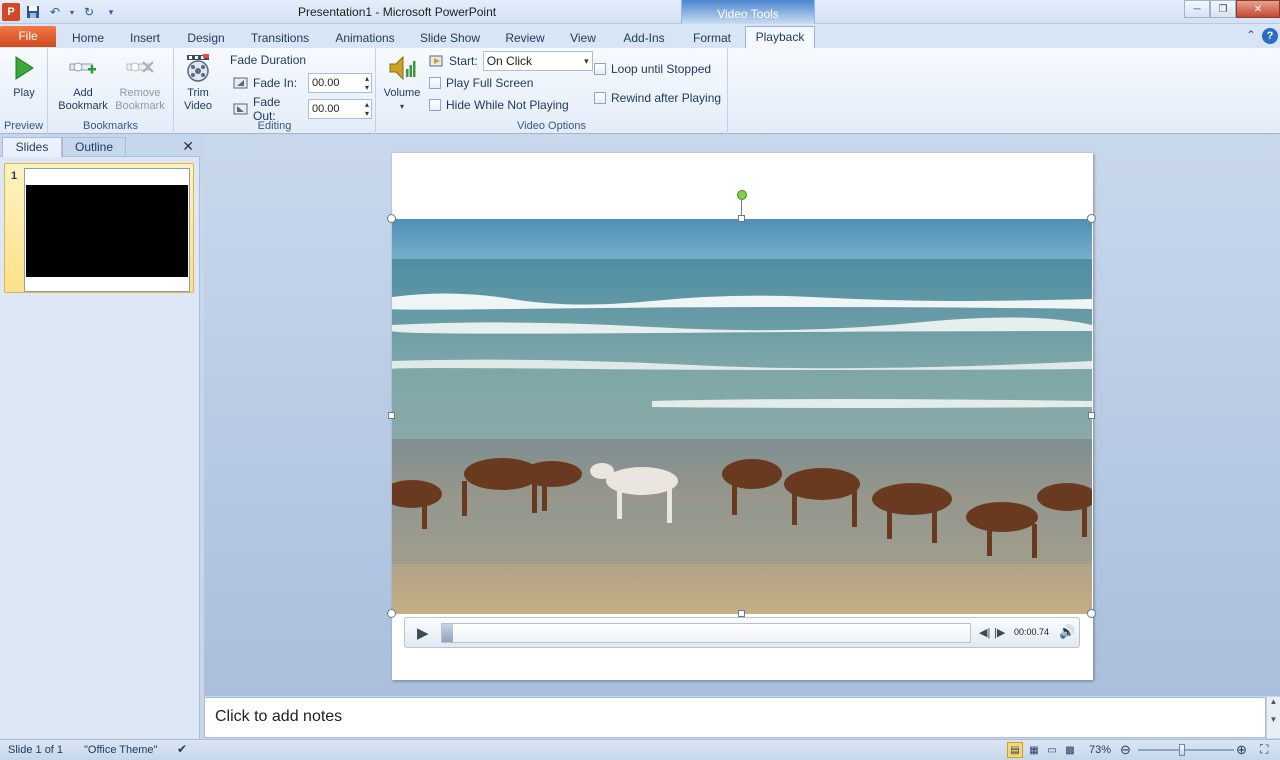  Describe the element at coordinates (741, 218) in the screenshot. I see `resize-handle-top-middle` at that location.